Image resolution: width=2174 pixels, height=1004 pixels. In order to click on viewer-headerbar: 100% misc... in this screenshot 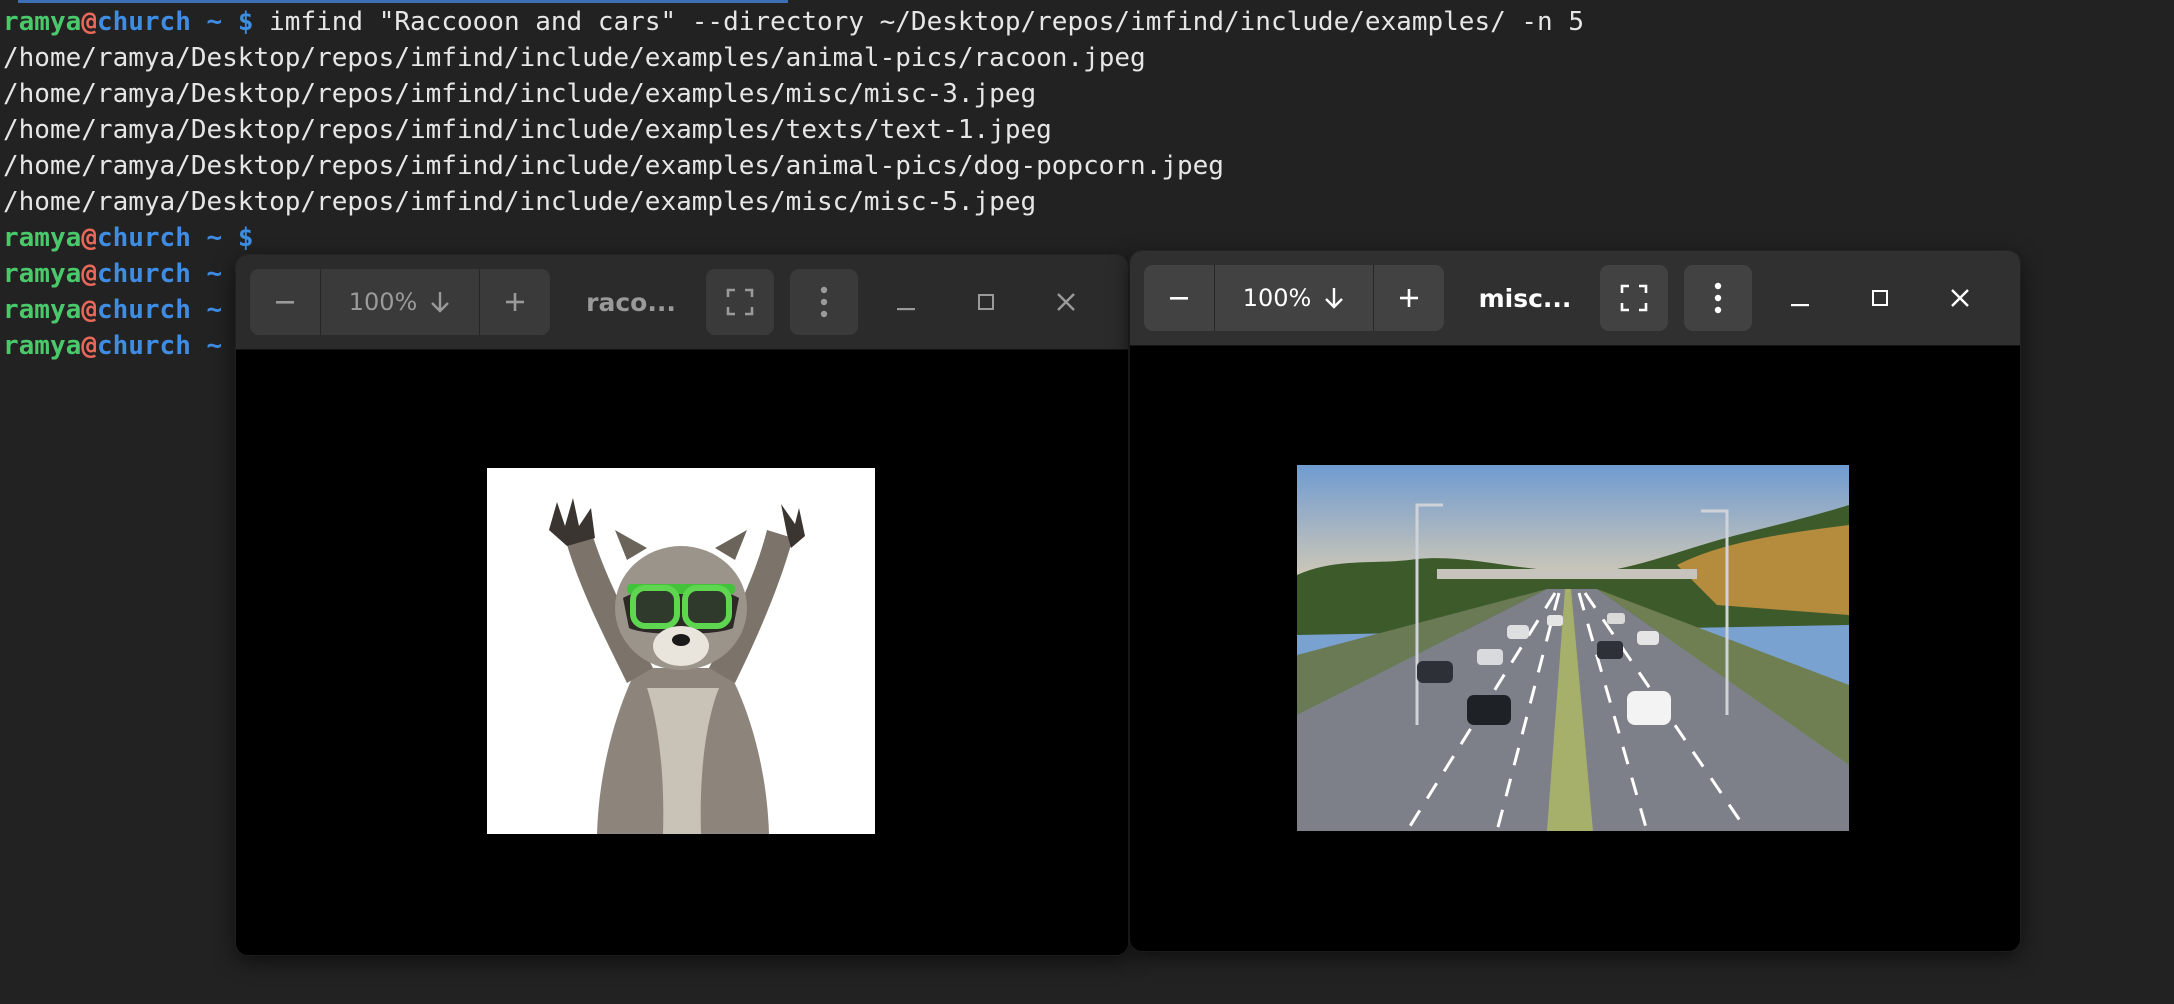, I will do `click(1575, 298)`.